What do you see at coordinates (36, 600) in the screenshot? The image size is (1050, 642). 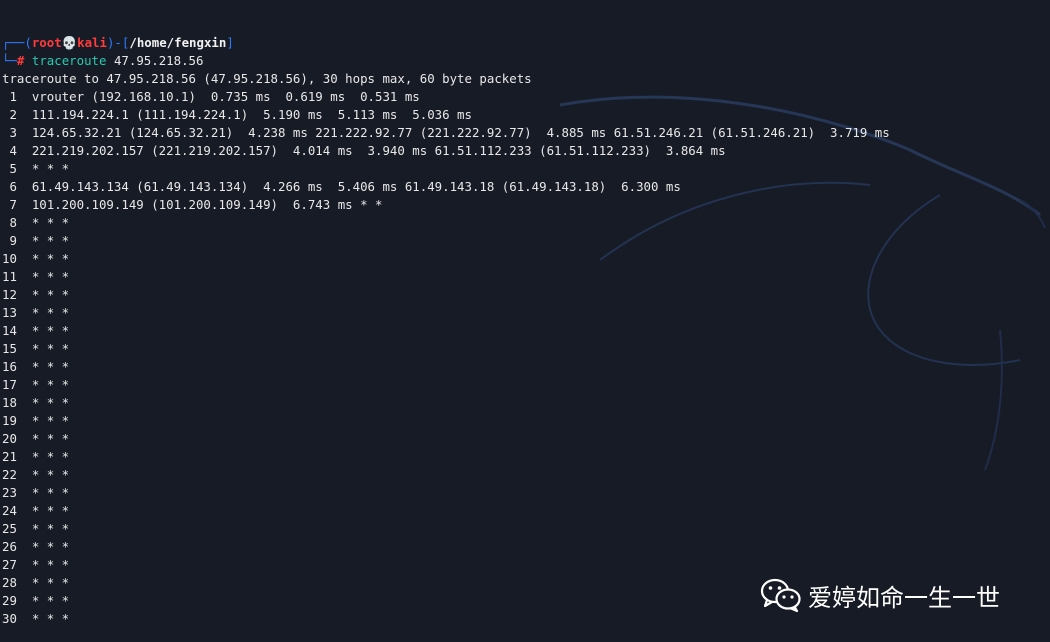 I see `hop-line: 29 * * *` at bounding box center [36, 600].